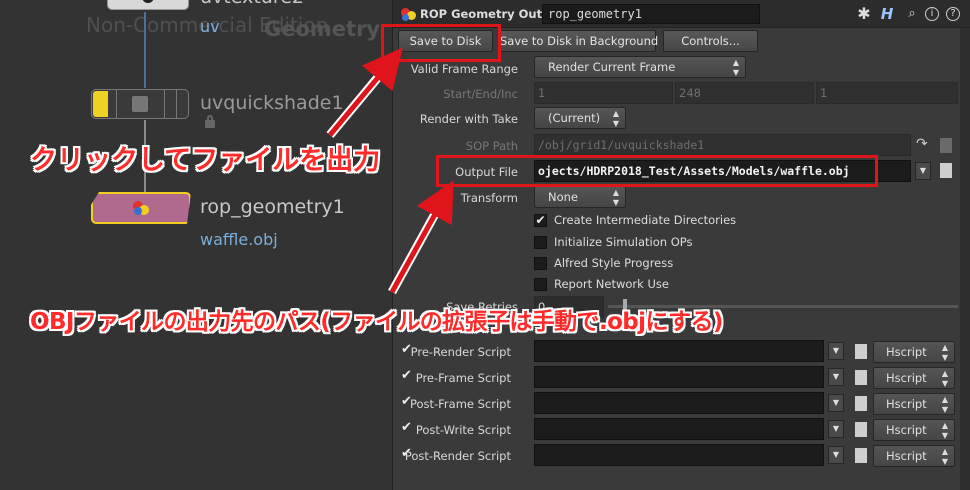  Describe the element at coordinates (657, 171) in the screenshot. I see `output-file-highlight` at that location.